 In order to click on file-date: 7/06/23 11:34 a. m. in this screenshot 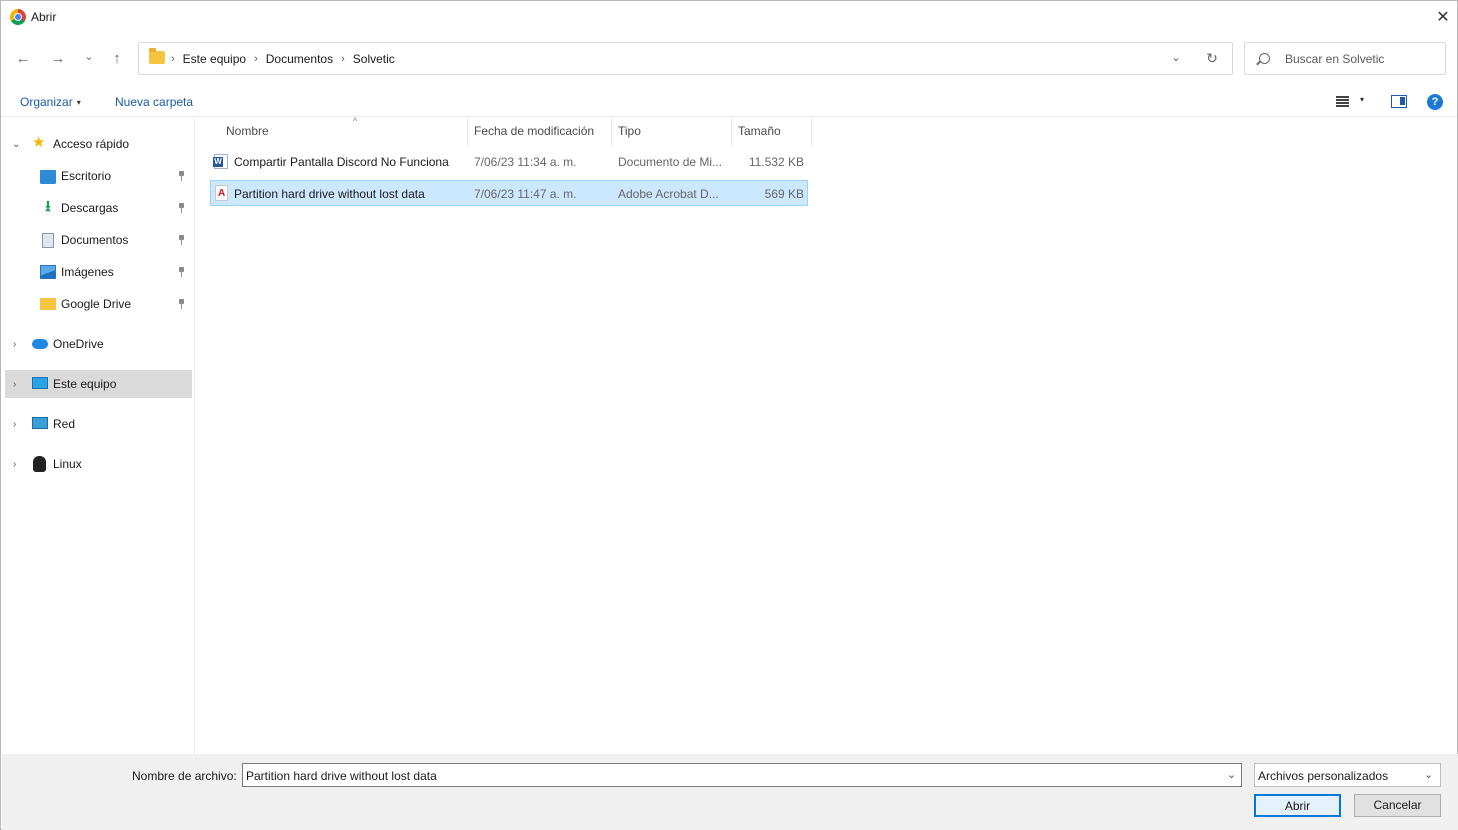, I will do `click(525, 162)`.